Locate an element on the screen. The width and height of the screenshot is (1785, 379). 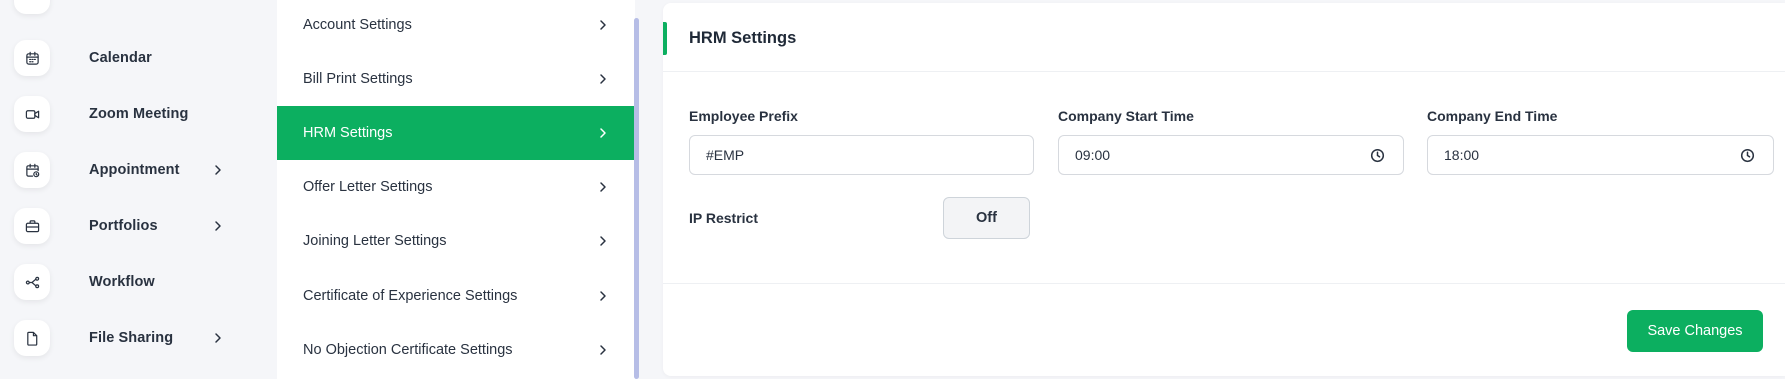
sidebar-item-partial is located at coordinates (32, 7).